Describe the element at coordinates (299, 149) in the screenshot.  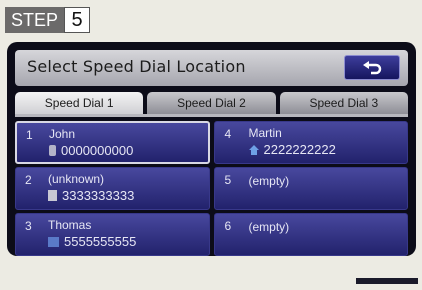
I see `phone-number: 2222222222` at that location.